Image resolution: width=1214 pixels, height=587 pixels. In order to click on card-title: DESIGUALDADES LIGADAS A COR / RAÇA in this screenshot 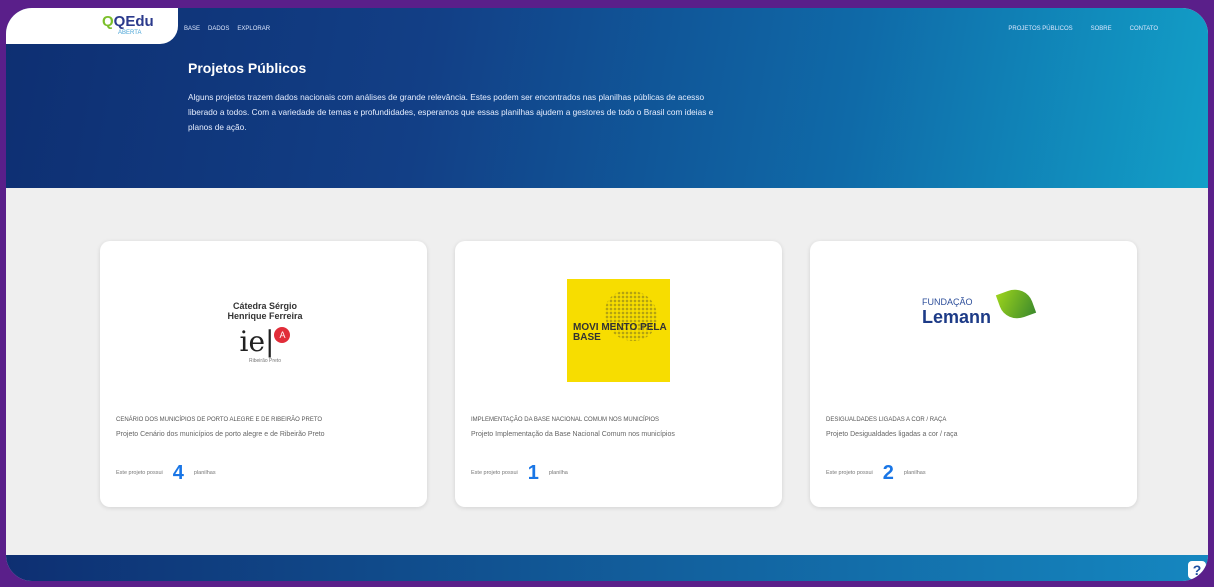, I will do `click(886, 420)`.